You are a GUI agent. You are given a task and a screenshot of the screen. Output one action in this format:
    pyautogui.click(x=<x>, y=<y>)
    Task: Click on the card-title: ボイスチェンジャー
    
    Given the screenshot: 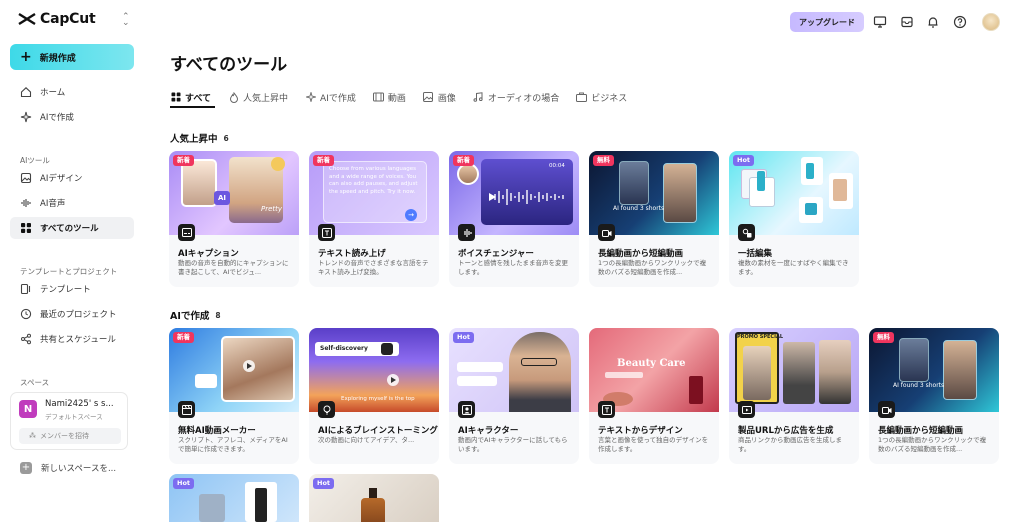 What is the action you would take?
    pyautogui.click(x=496, y=254)
    